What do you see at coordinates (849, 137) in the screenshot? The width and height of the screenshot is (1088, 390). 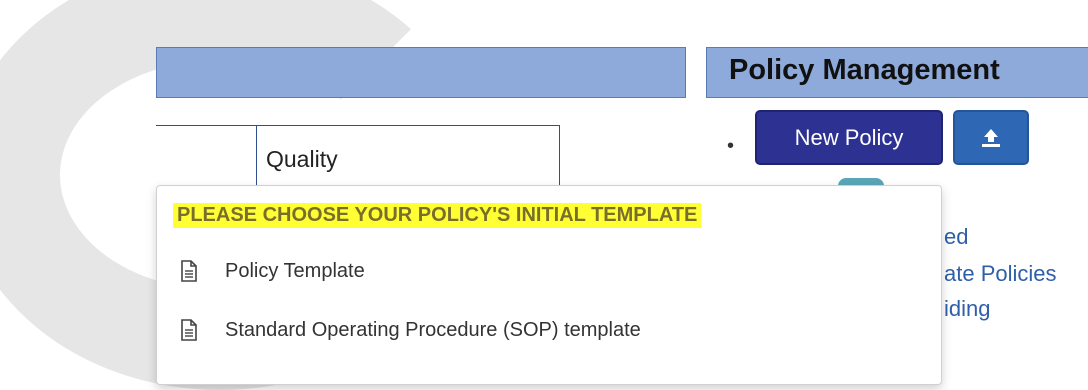 I see `new-policy-button: New Policy` at bounding box center [849, 137].